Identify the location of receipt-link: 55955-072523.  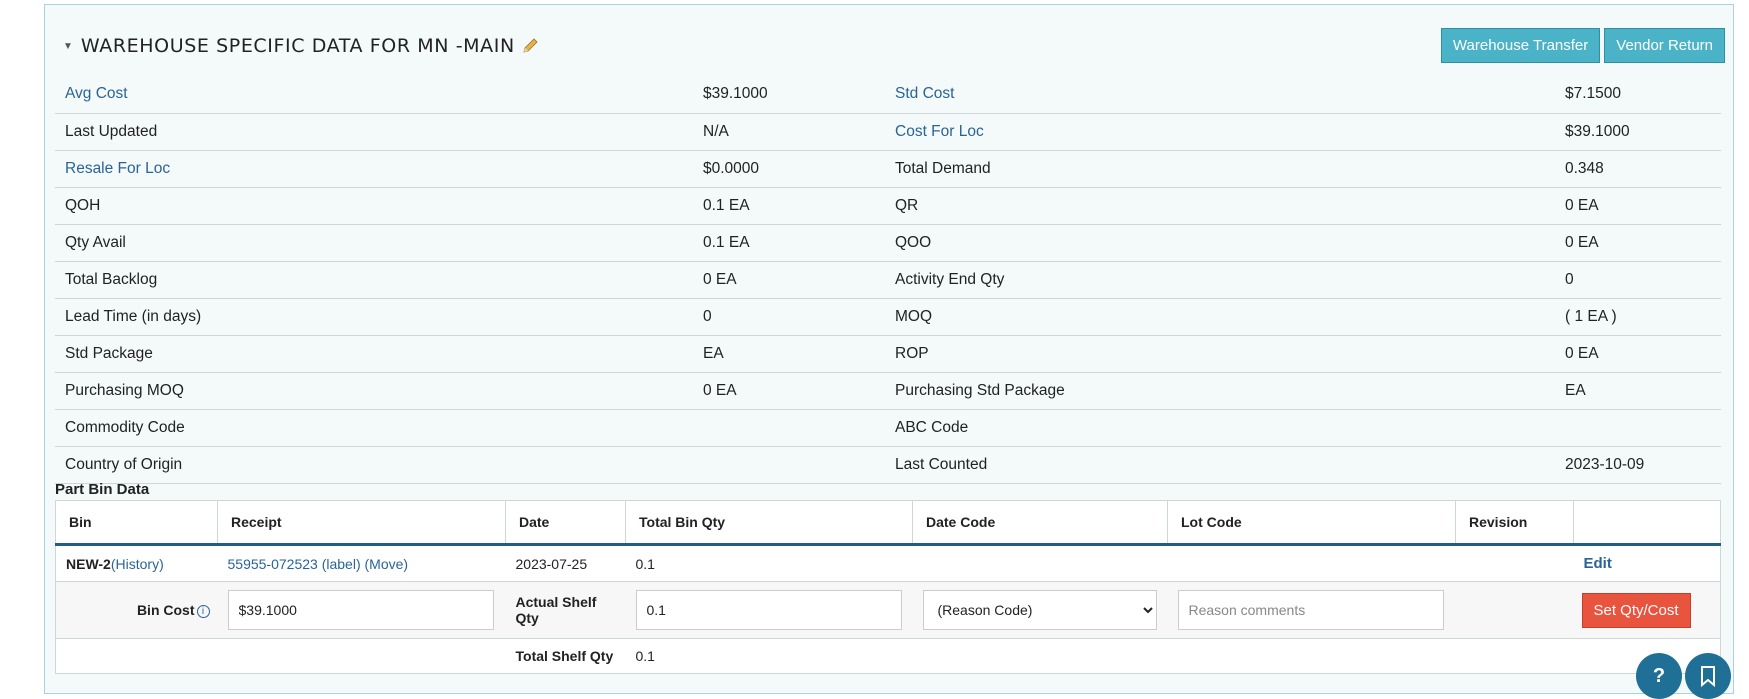
(273, 564).